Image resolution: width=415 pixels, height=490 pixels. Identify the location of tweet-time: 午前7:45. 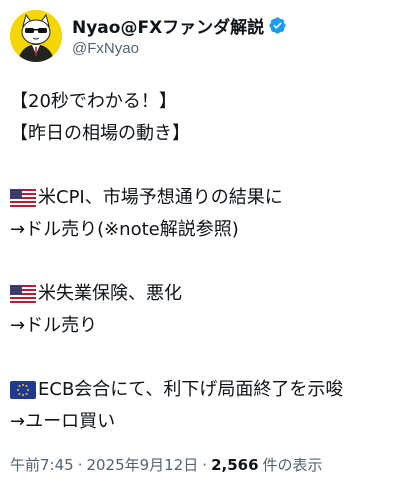
(42, 464).